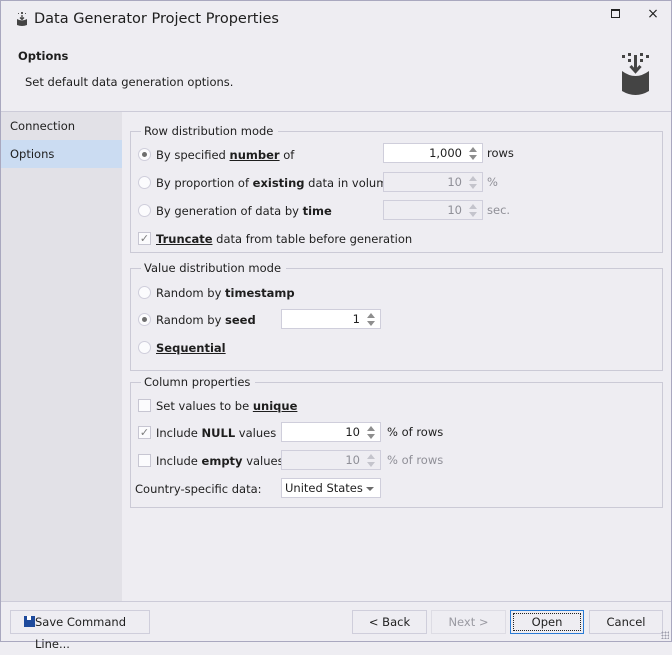 The image size is (672, 655). I want to click on maximize-button, so click(616, 15).